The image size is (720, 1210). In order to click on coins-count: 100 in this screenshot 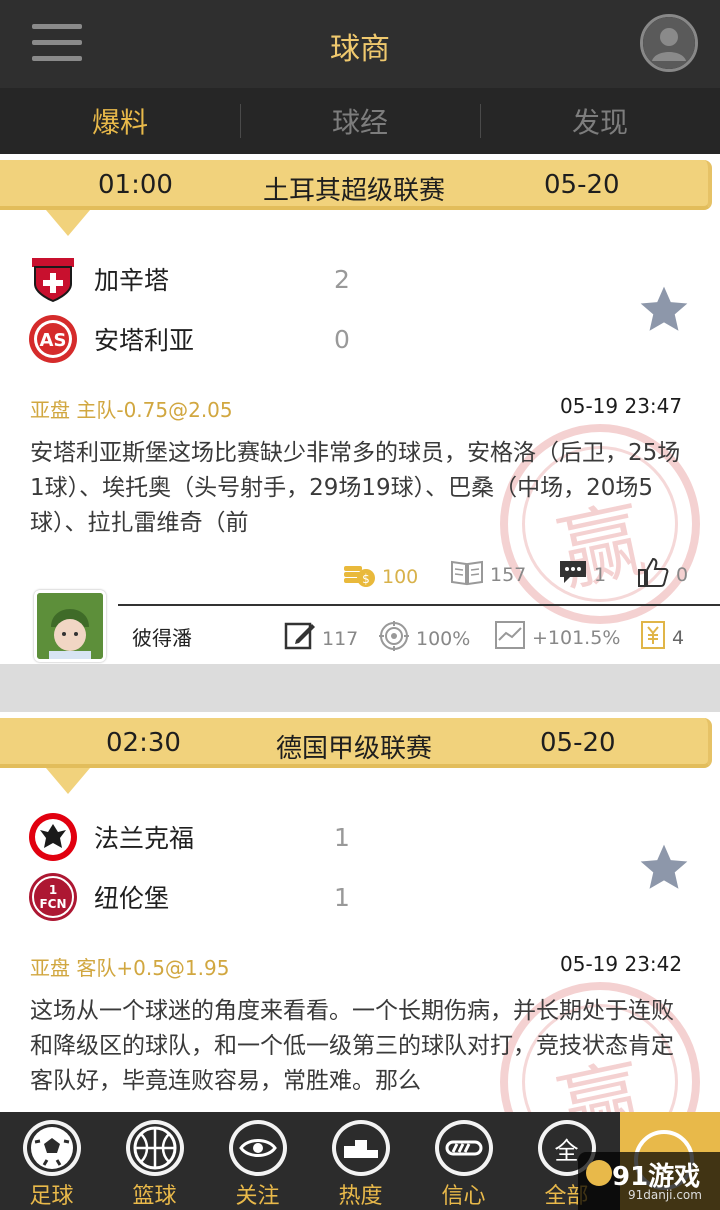, I will do `click(400, 576)`.